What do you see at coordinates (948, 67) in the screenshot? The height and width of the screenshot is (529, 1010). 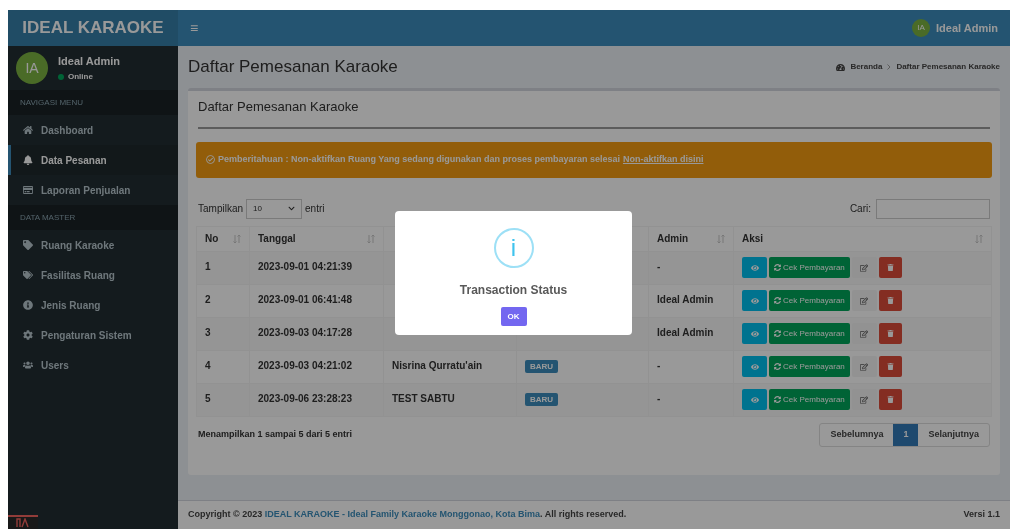 I see `breadcrumb-current: Daftar Pemesanan Karaoke` at bounding box center [948, 67].